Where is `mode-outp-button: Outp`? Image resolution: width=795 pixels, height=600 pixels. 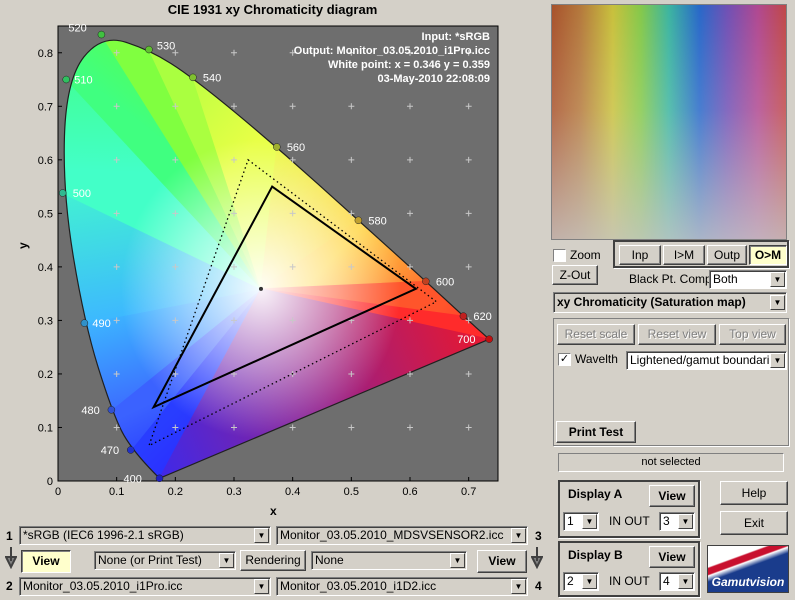
mode-outp-button: Outp is located at coordinates (727, 255).